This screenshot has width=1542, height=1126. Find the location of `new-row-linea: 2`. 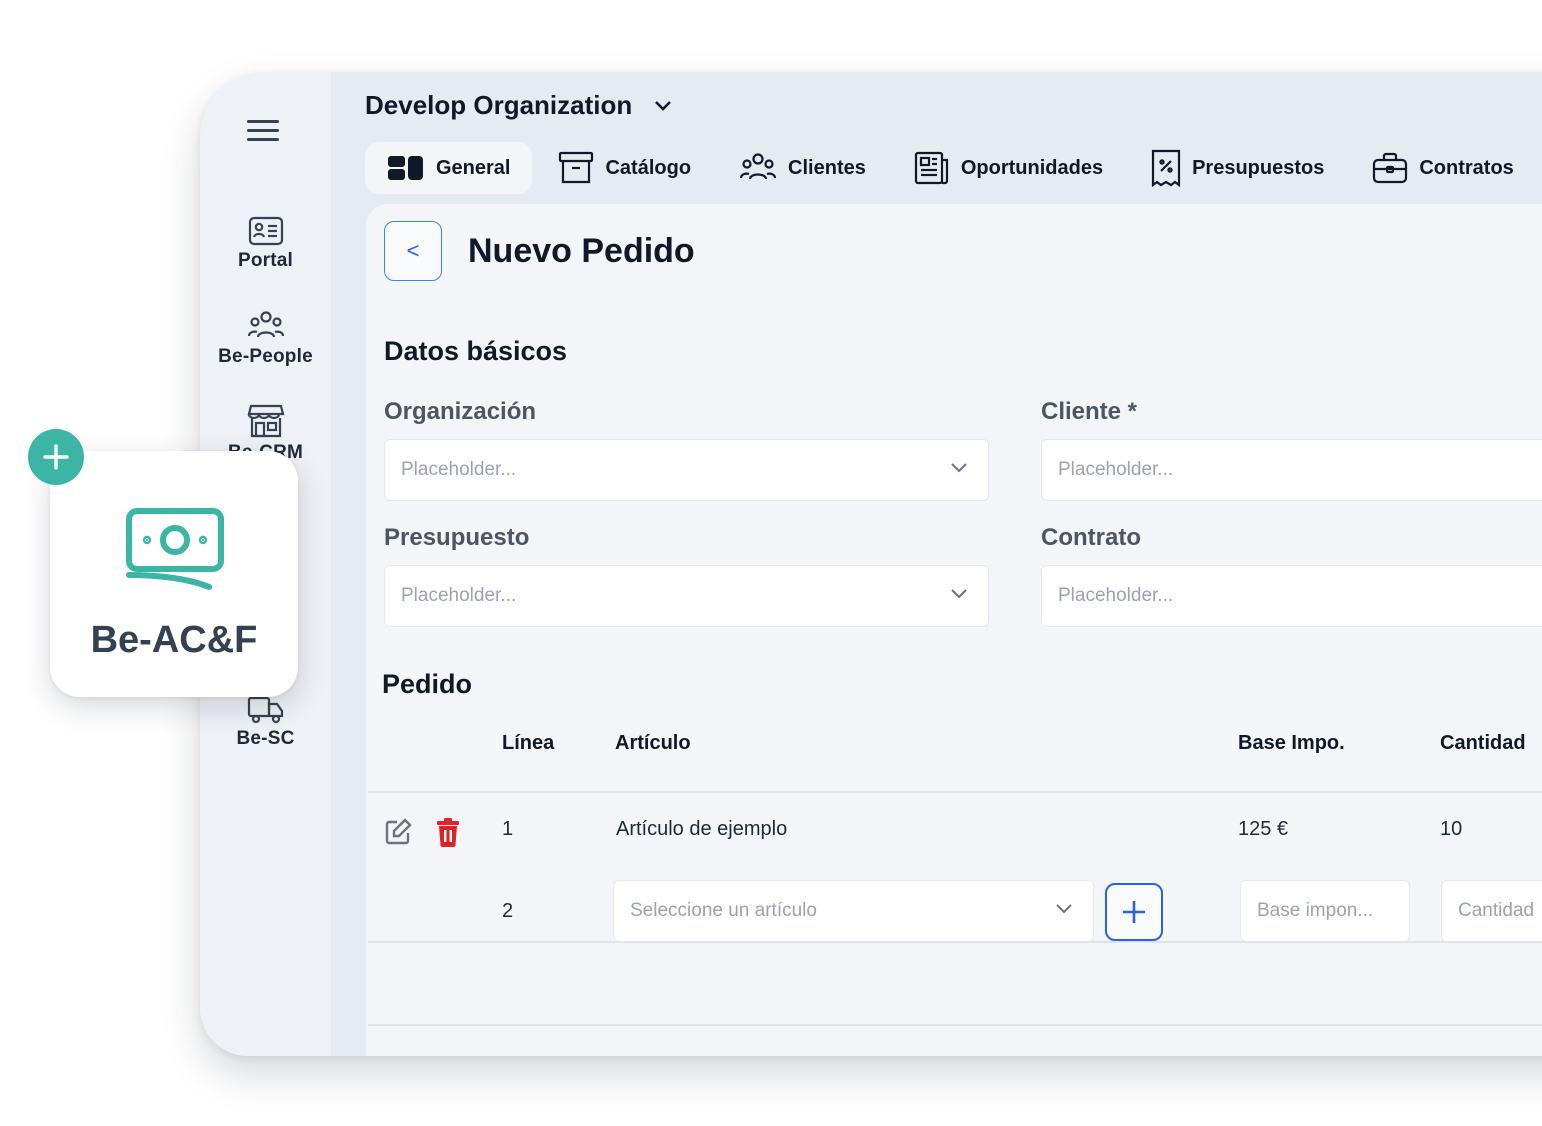

new-row-linea: 2 is located at coordinates (508, 911).